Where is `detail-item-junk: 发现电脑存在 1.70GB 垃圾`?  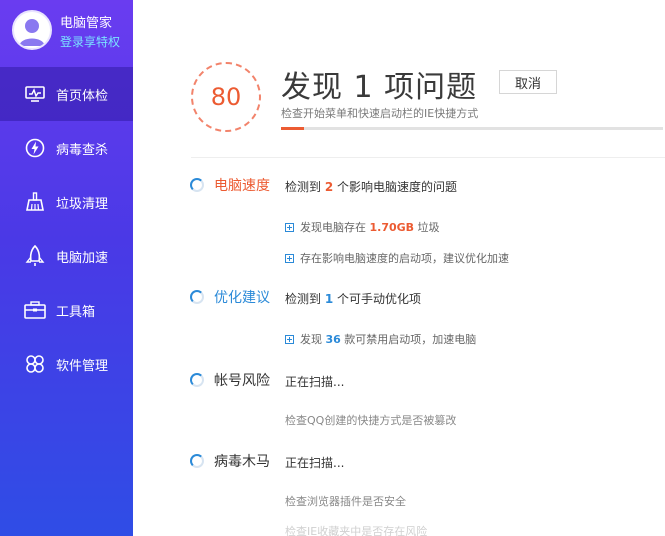 detail-item-junk: 发现电脑存在 1.70GB 垃圾 is located at coordinates (362, 227).